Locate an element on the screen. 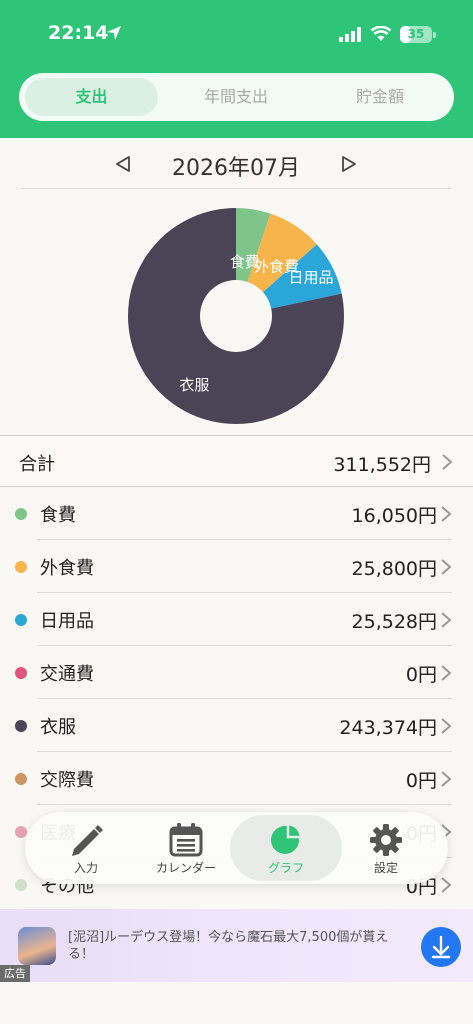 This screenshot has width=473, height=1024. tab-settings: 設定 is located at coordinates (386, 848).